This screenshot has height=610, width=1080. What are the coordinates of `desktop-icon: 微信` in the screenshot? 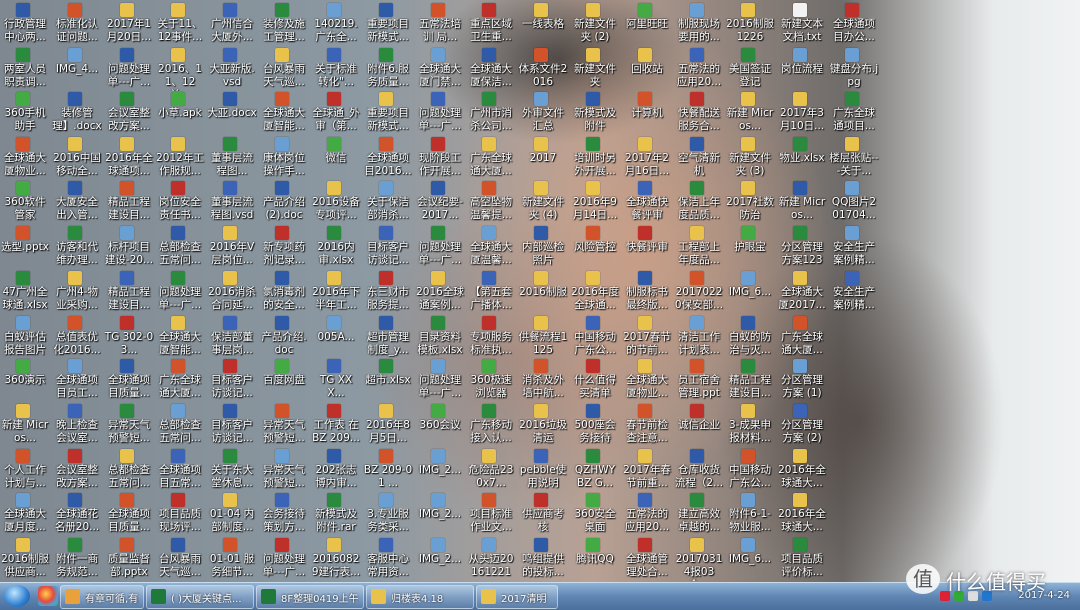 It's located at (336, 158).